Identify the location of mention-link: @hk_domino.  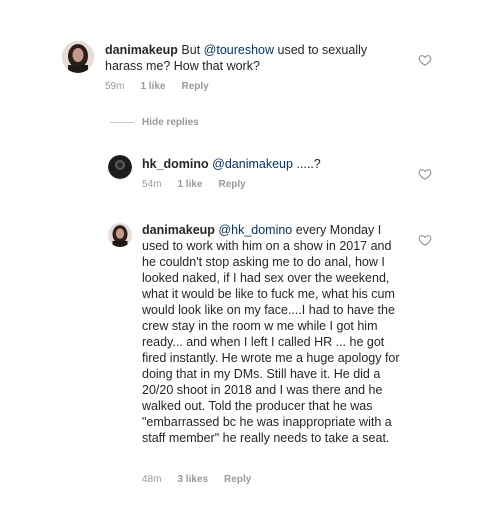
(255, 230).